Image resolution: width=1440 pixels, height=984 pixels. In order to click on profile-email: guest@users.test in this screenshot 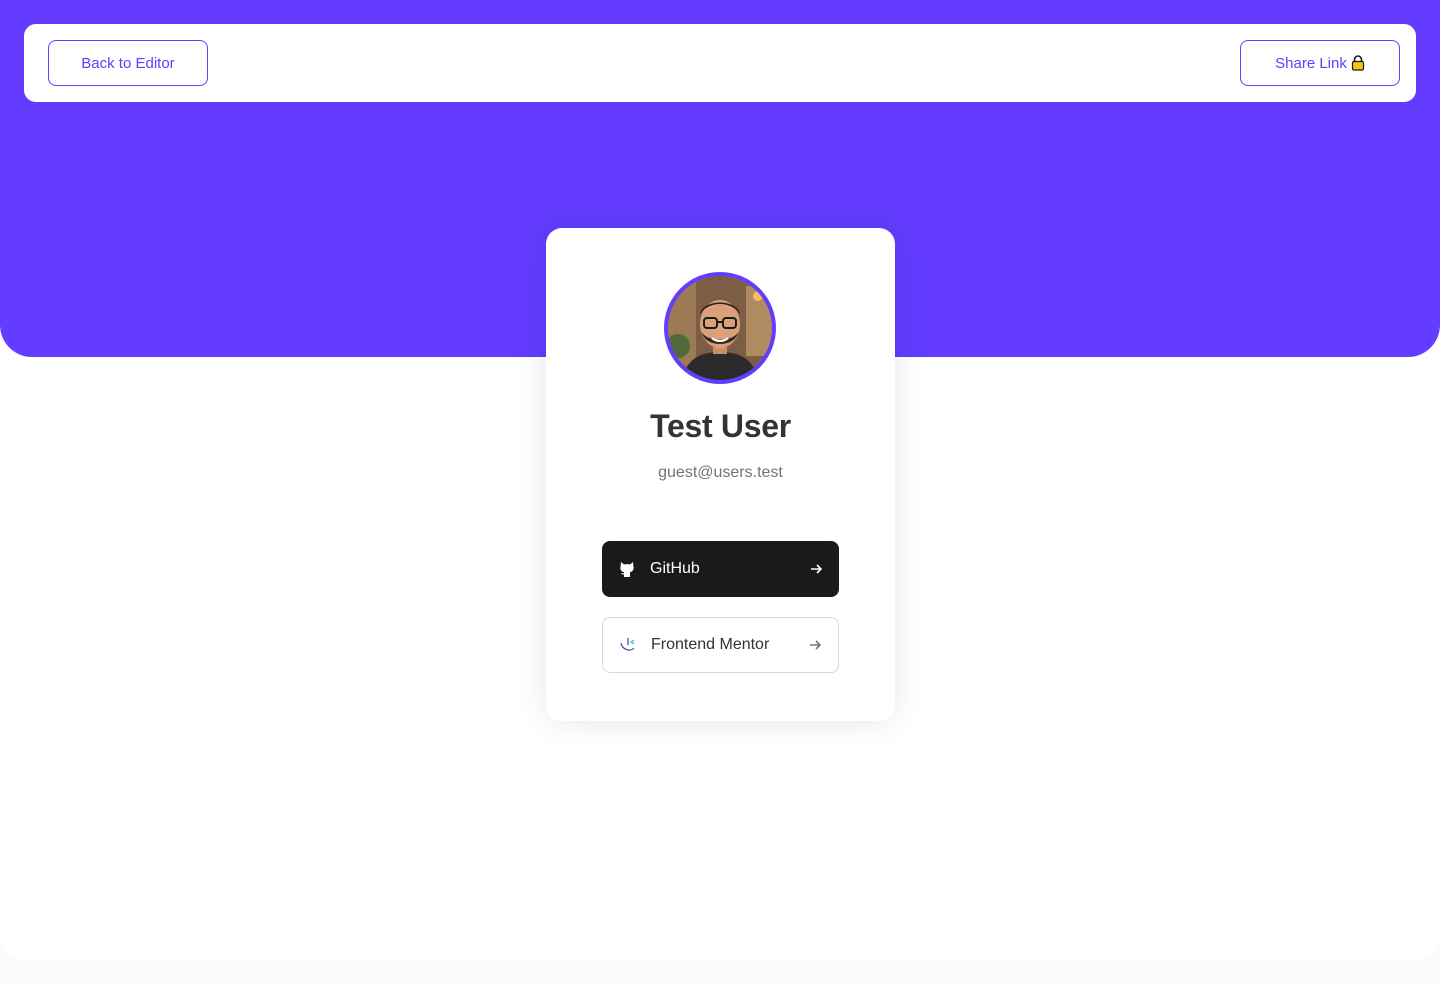, I will do `click(720, 472)`.